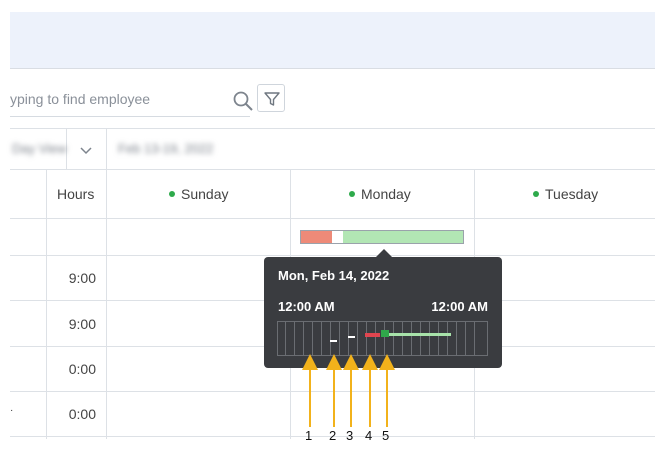 This screenshot has width=667, height=459. I want to click on annotation-label-4: 4, so click(369, 435).